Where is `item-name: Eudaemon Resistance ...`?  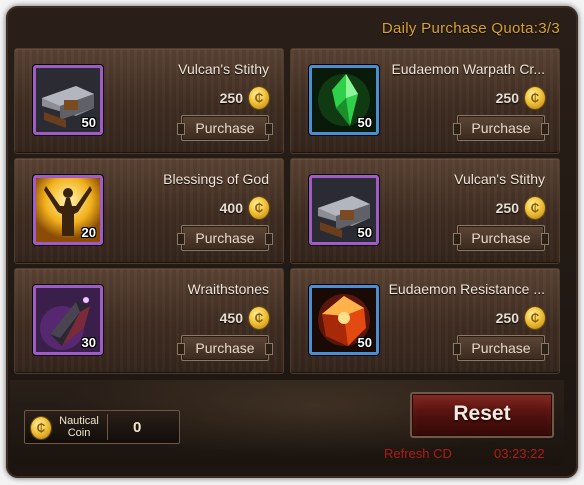 item-name: Eudaemon Resistance ... is located at coordinates (466, 289).